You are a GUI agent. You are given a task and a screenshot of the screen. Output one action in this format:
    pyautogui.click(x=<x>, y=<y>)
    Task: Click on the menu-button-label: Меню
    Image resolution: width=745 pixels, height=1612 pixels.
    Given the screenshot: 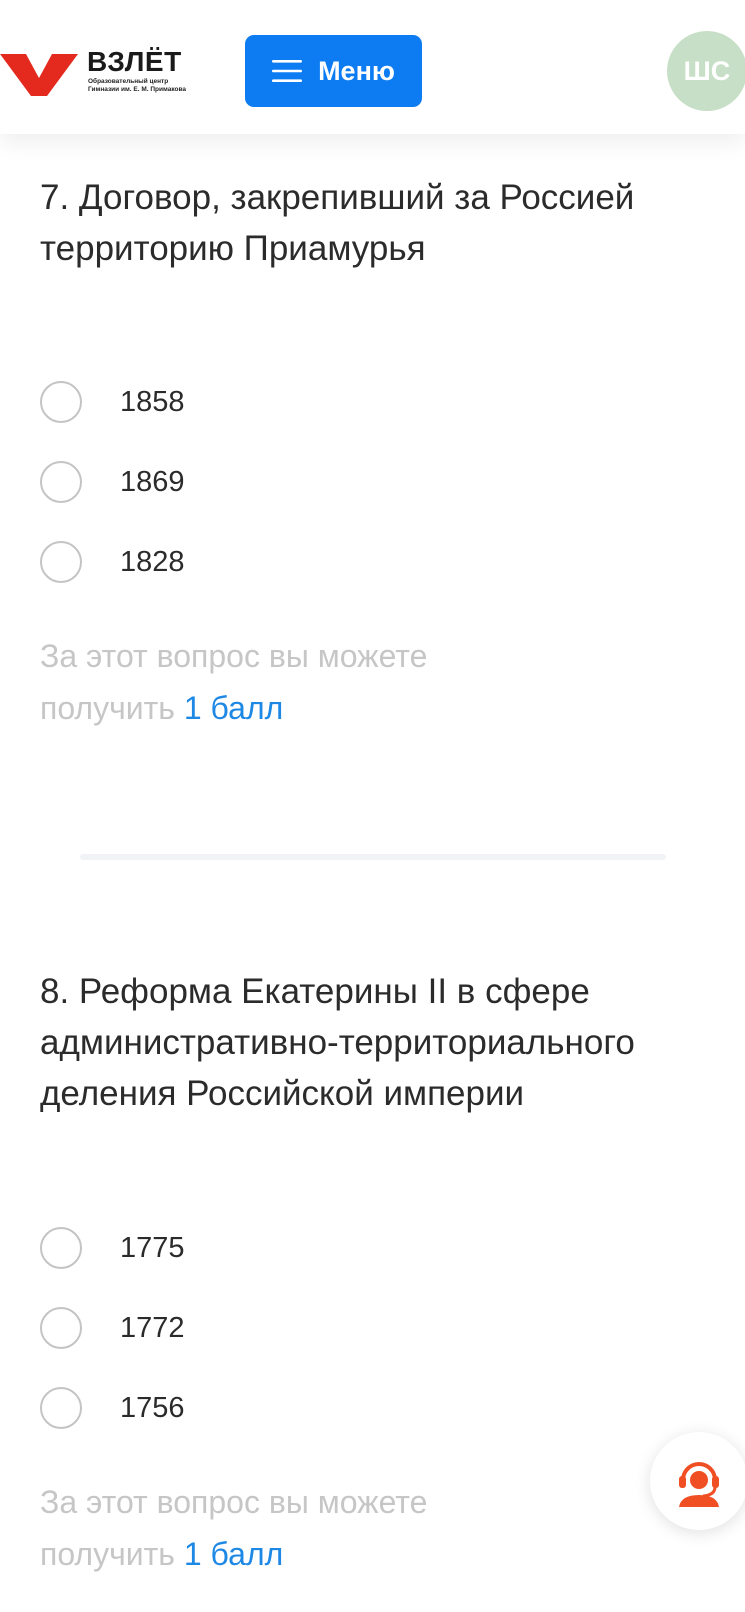 What is the action you would take?
    pyautogui.click(x=356, y=70)
    